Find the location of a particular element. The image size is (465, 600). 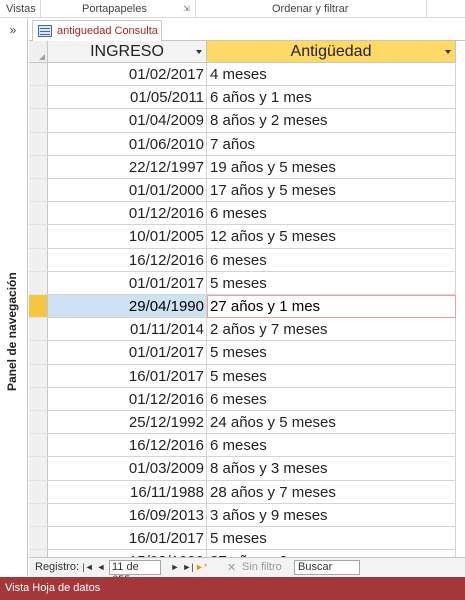

table-row: 22/12/1997 19 años y 5 meses is located at coordinates (246, 167).